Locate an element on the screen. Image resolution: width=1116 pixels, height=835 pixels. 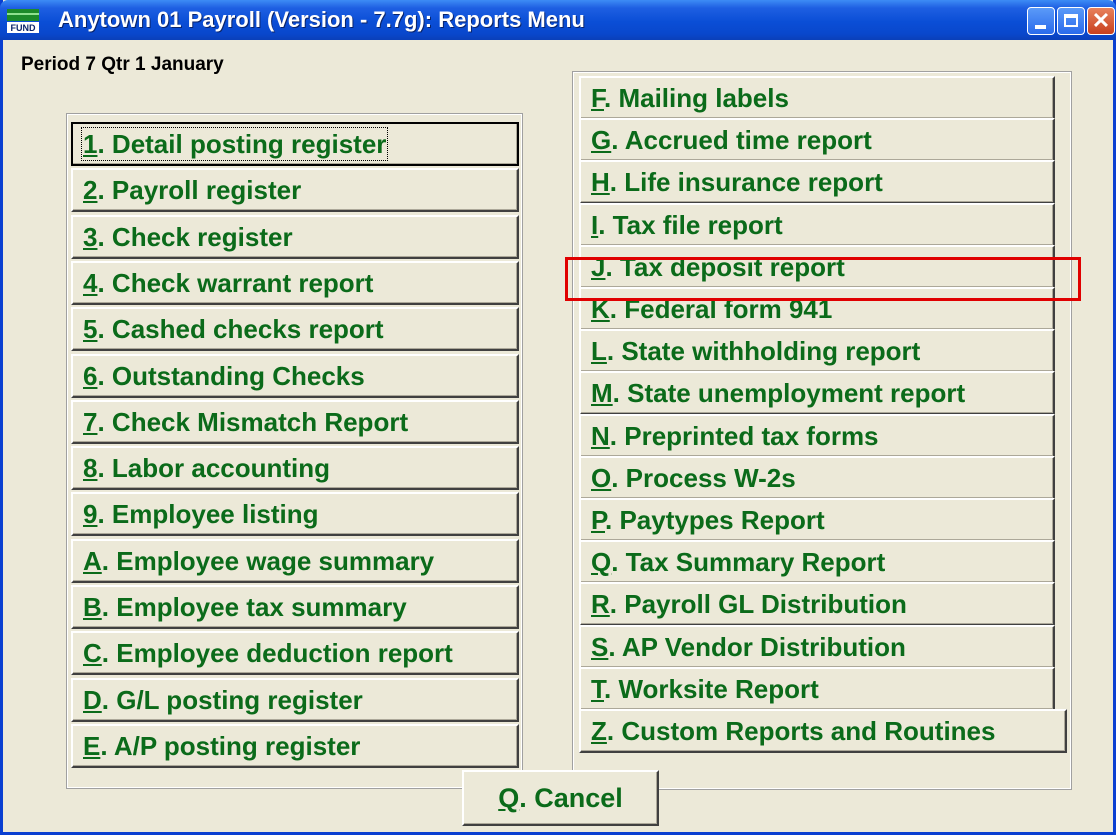
cancel-button: Q. Cancel is located at coordinates (560, 798).